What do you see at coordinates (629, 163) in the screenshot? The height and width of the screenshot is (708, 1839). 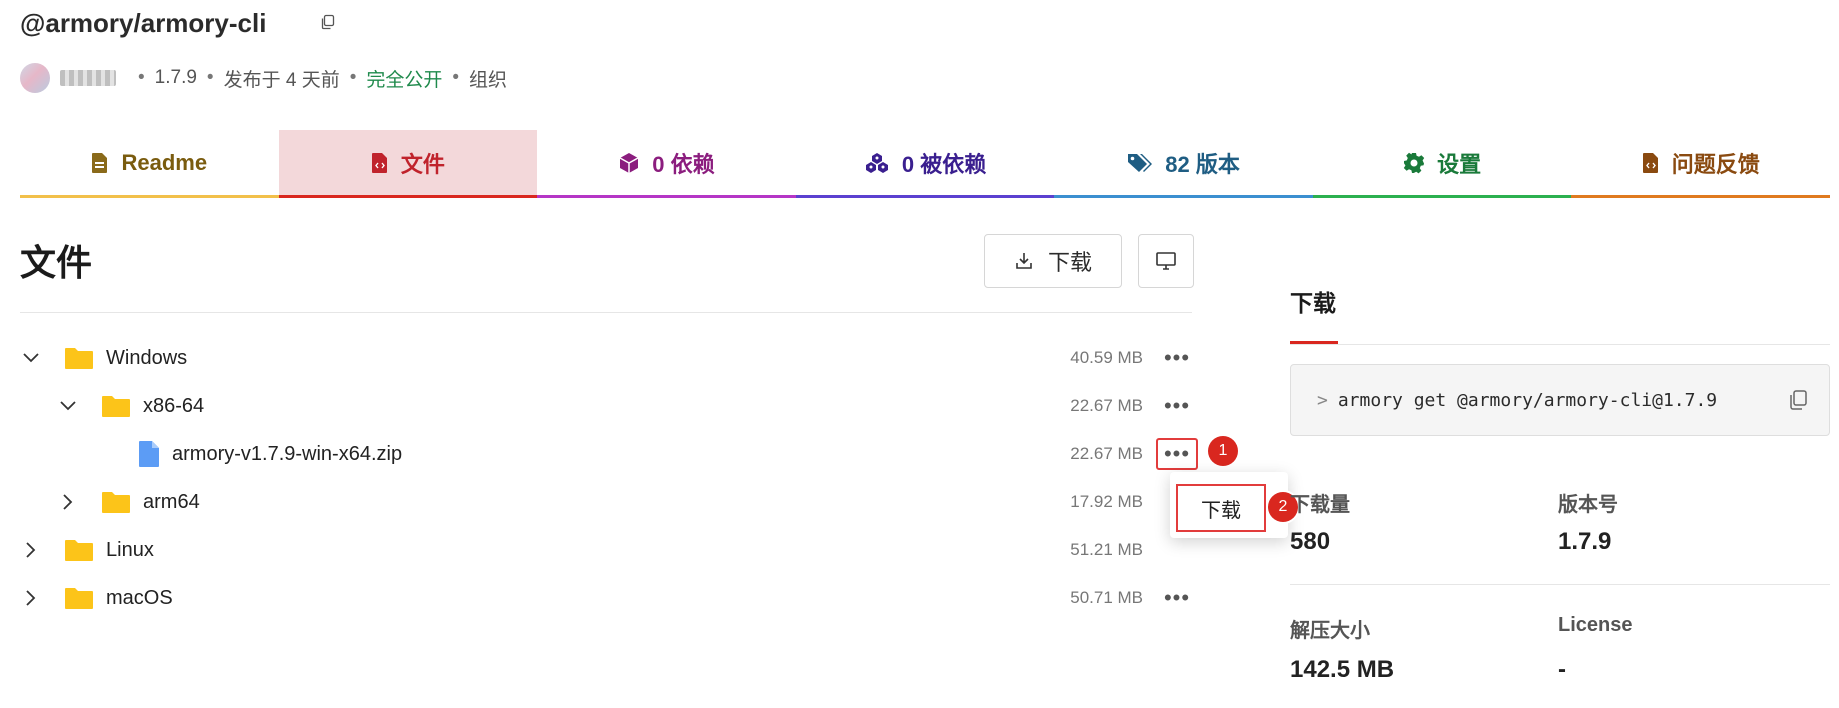 I see `cube-icon` at bounding box center [629, 163].